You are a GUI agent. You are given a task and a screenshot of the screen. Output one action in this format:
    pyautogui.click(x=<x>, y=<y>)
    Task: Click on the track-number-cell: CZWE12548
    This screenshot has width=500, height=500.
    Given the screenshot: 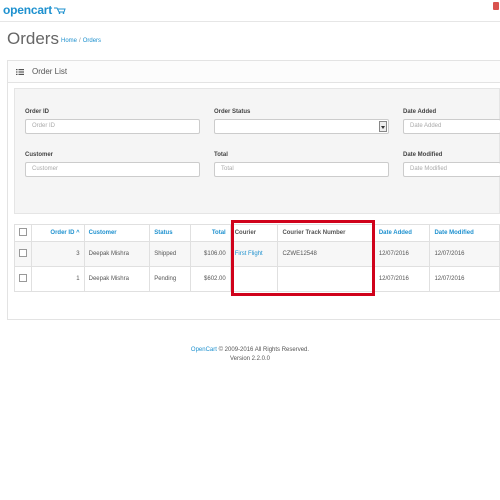 What is the action you would take?
    pyautogui.click(x=326, y=254)
    